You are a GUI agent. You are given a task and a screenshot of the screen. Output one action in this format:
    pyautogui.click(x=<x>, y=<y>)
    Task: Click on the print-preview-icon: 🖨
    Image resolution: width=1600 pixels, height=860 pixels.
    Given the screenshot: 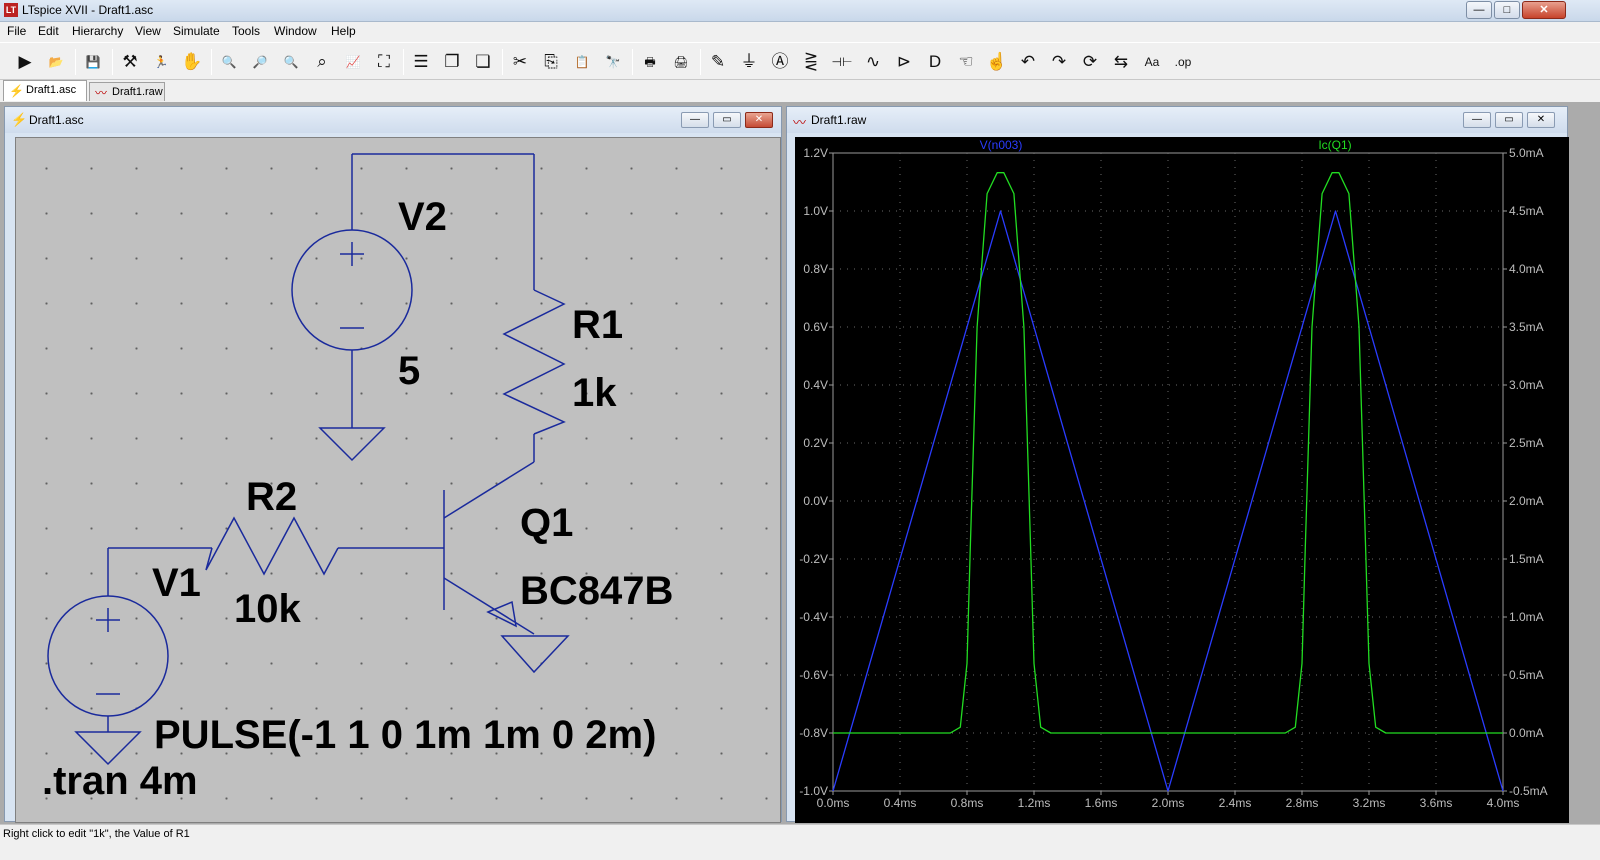 What is the action you would take?
    pyautogui.click(x=681, y=62)
    